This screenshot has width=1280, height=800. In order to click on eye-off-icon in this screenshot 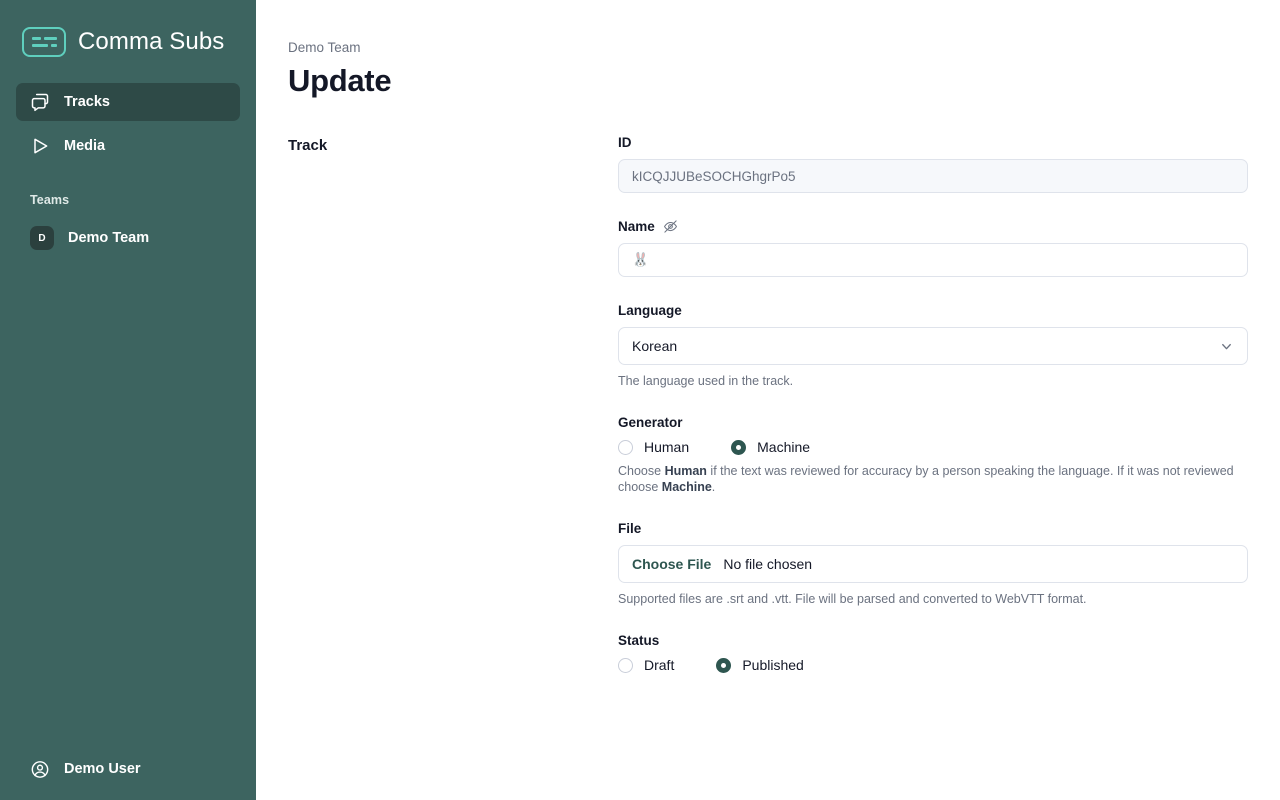, I will do `click(670, 226)`.